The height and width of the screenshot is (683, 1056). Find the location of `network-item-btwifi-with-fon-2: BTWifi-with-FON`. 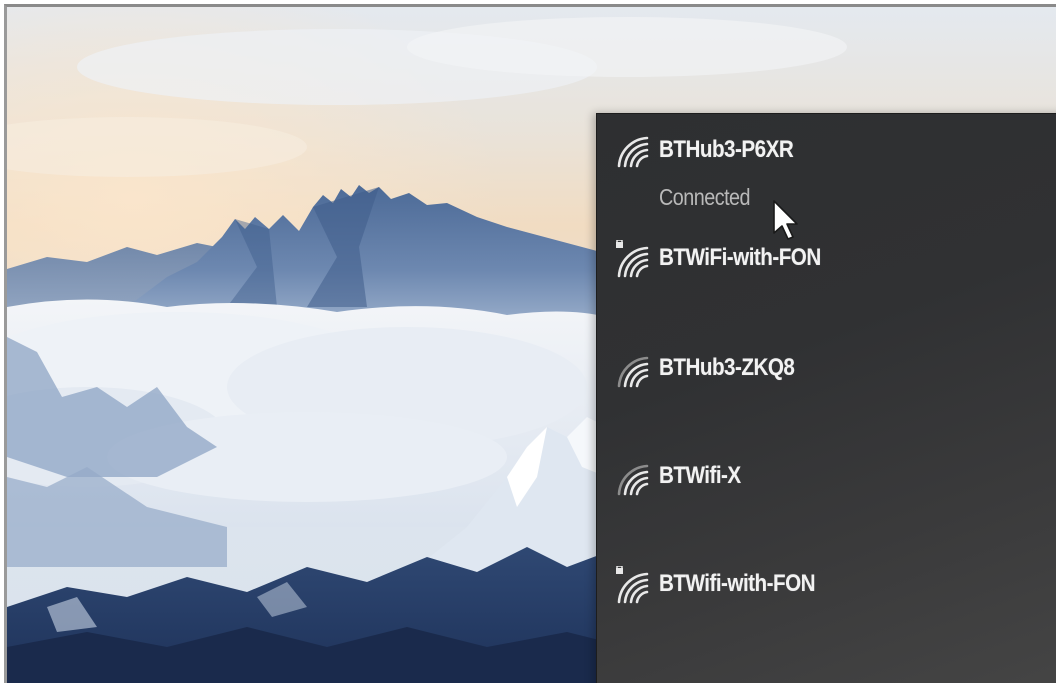

network-item-btwifi-with-fon-2: BTWifi-with-FON is located at coordinates (826, 604).